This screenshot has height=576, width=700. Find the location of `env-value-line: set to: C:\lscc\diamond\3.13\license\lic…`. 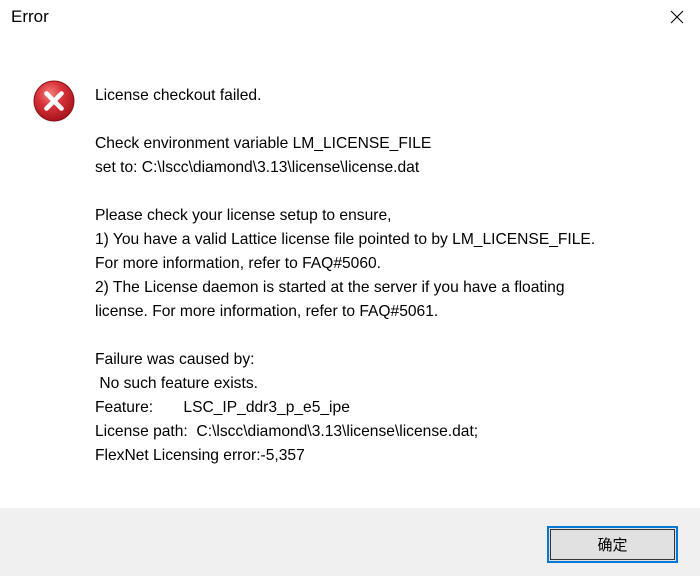

env-value-line: set to: C:\lscc\diamond\3.13\license\lic… is located at coordinates (257, 167).